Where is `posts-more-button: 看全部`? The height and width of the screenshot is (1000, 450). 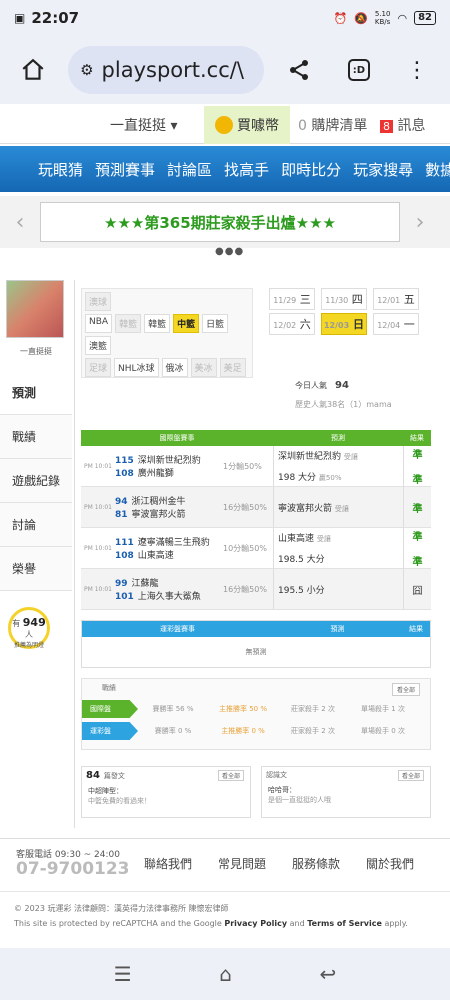 posts-more-button: 看全部 is located at coordinates (230, 775).